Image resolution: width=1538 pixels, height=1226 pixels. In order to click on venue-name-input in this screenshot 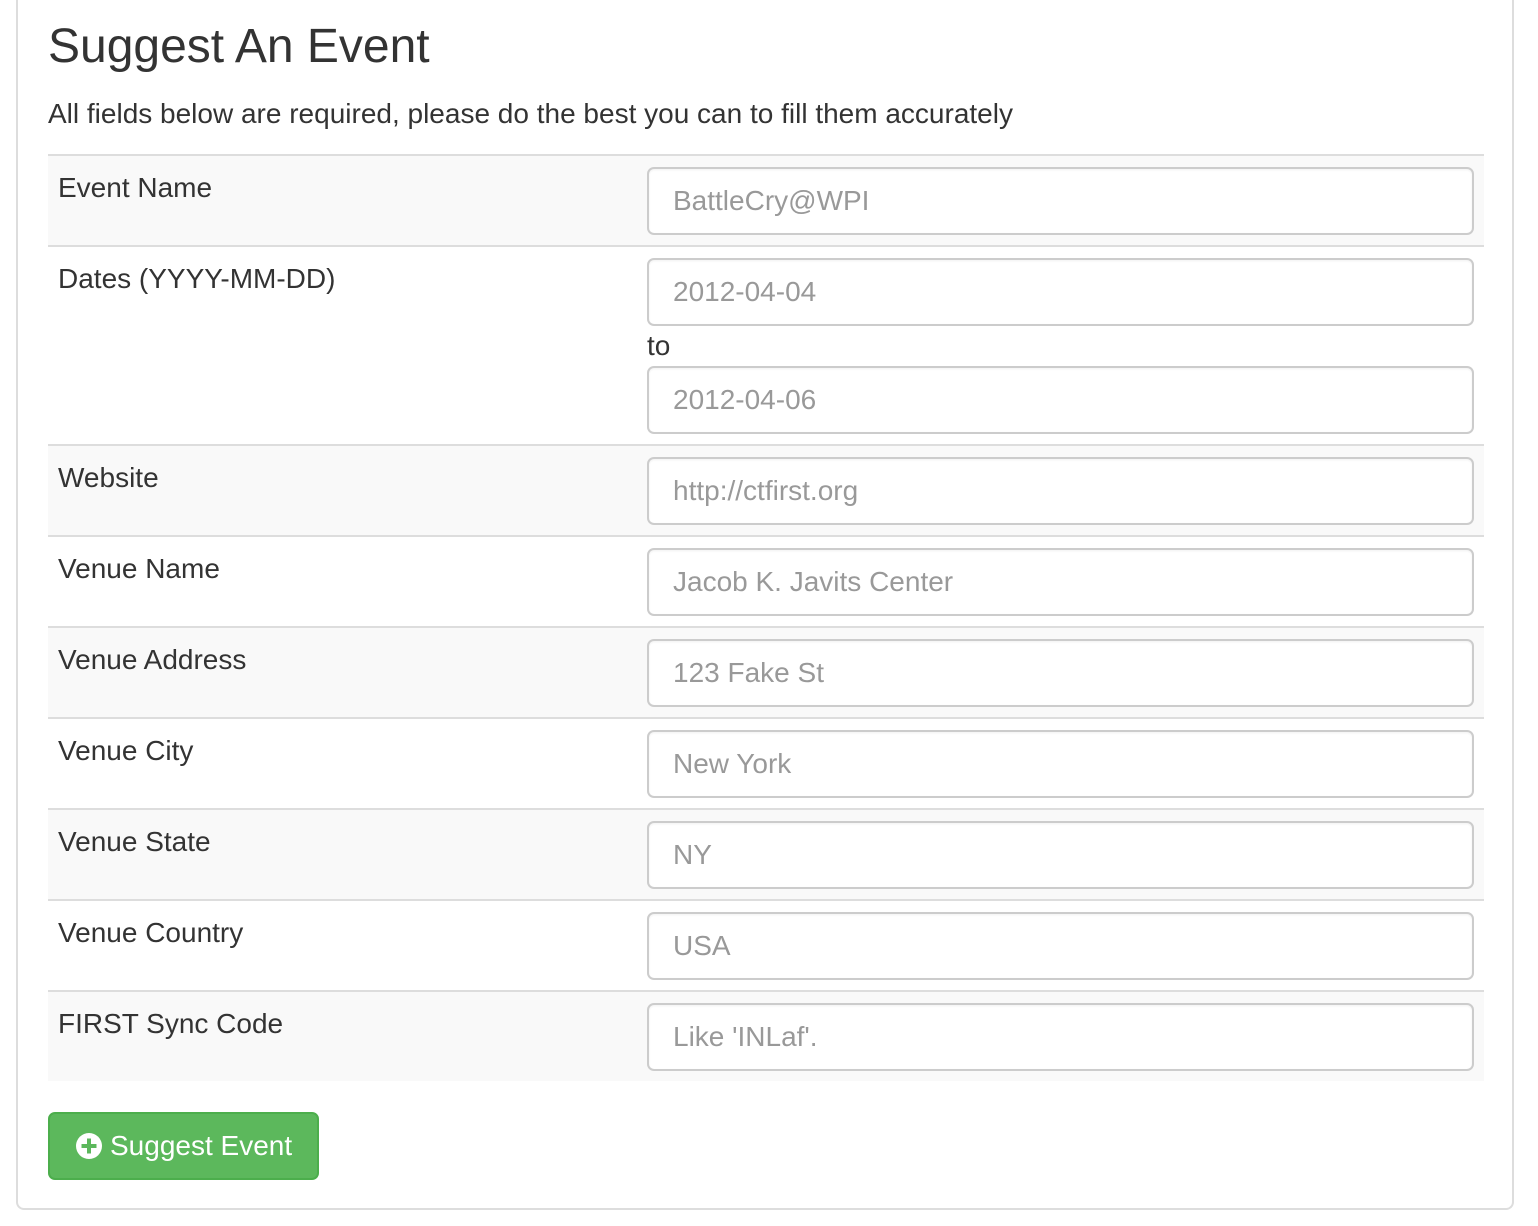, I will do `click(1060, 582)`.